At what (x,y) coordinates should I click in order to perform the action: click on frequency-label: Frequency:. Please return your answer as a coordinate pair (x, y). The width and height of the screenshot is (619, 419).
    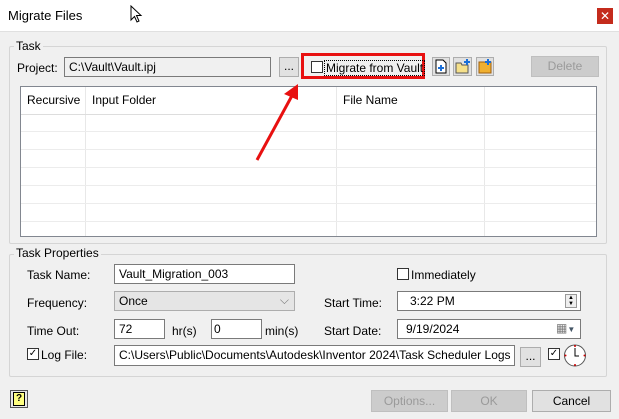
    Looking at the image, I should click on (57, 303).